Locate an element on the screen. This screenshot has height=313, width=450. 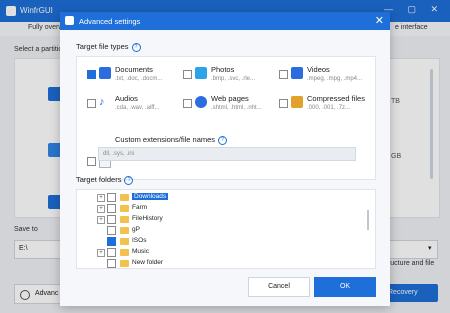
app-logo-icon is located at coordinates (69, 20).